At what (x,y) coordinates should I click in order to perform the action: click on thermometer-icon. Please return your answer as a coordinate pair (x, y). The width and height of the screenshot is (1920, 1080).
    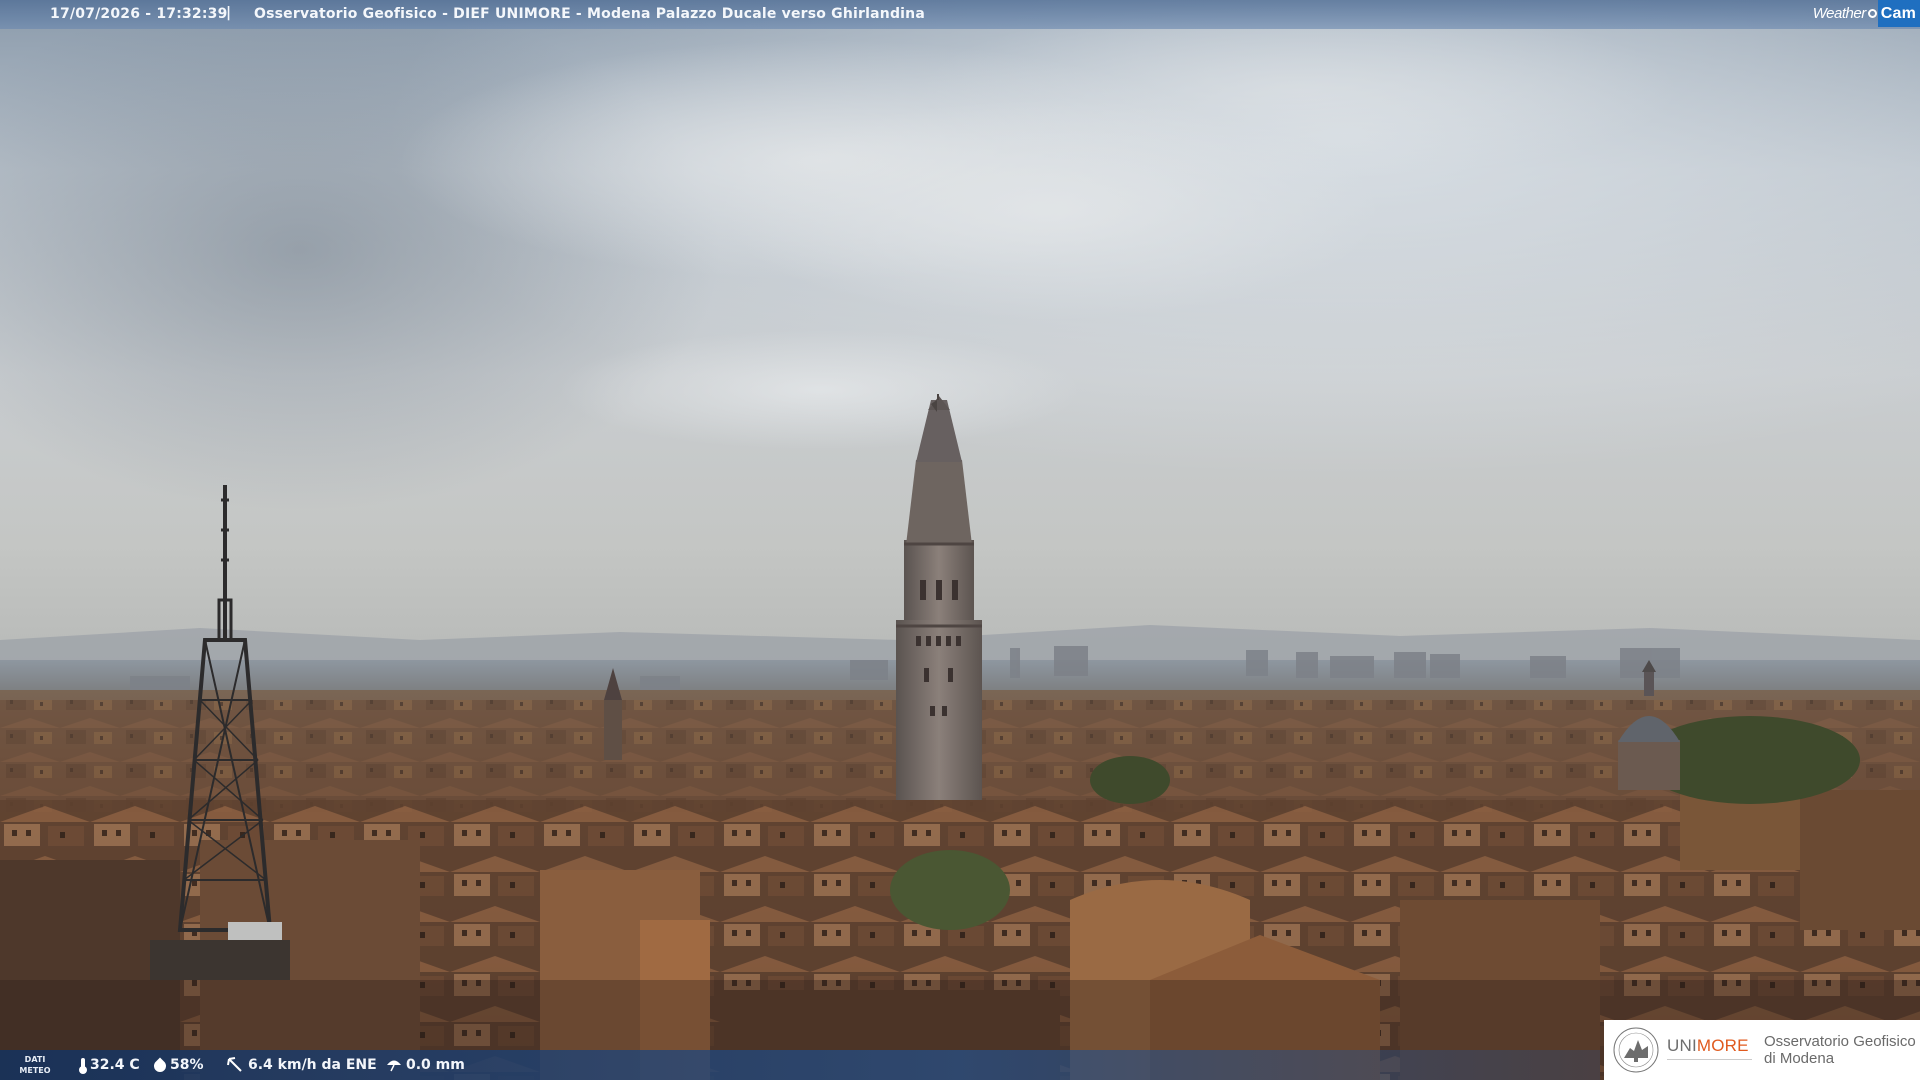
    Looking at the image, I should click on (83, 1065).